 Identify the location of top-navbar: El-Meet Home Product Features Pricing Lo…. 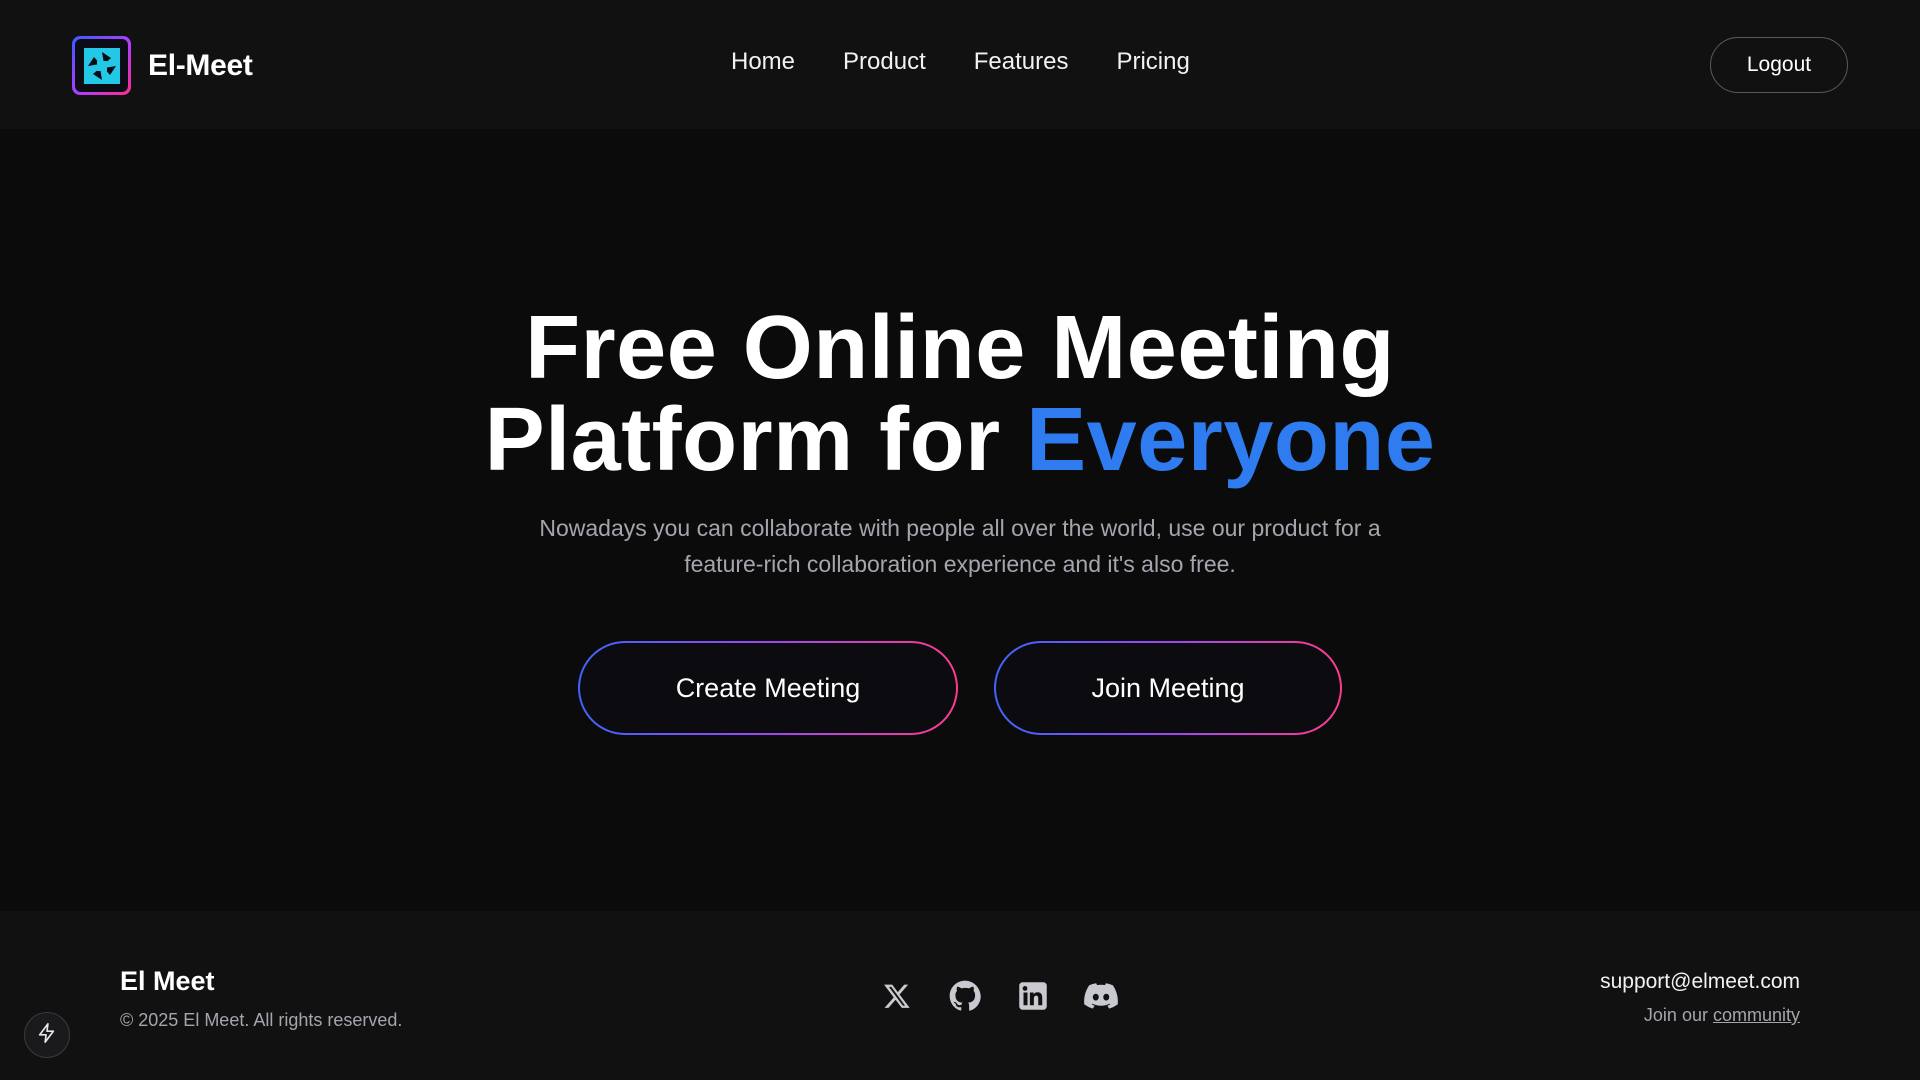
(960, 64).